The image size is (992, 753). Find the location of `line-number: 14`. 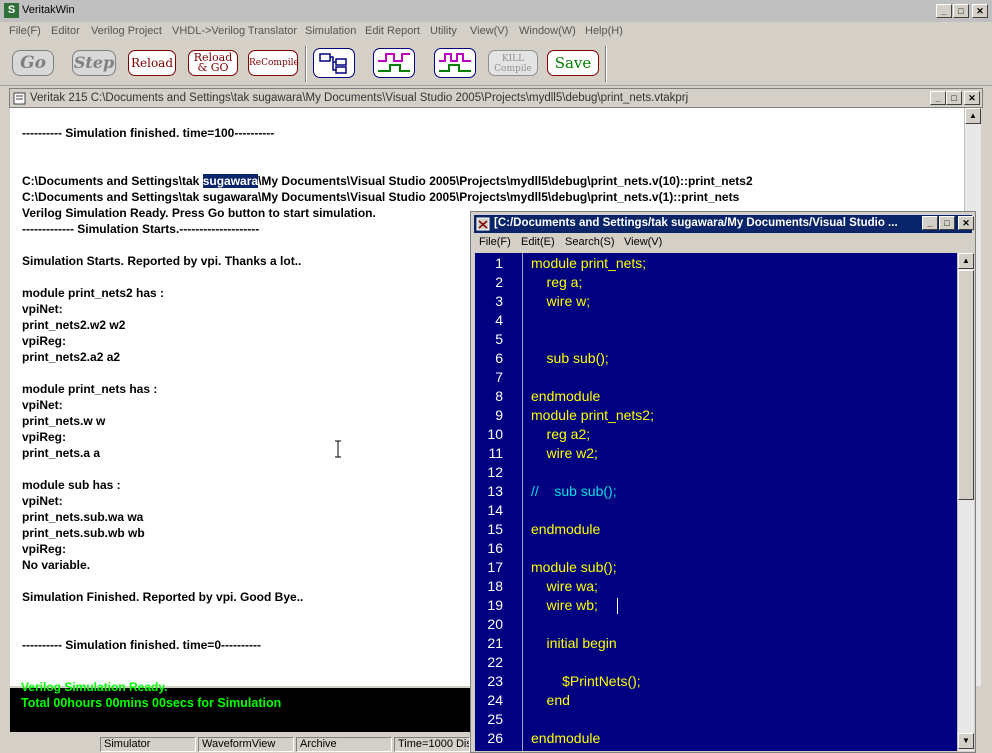

line-number: 14 is located at coordinates (495, 510).